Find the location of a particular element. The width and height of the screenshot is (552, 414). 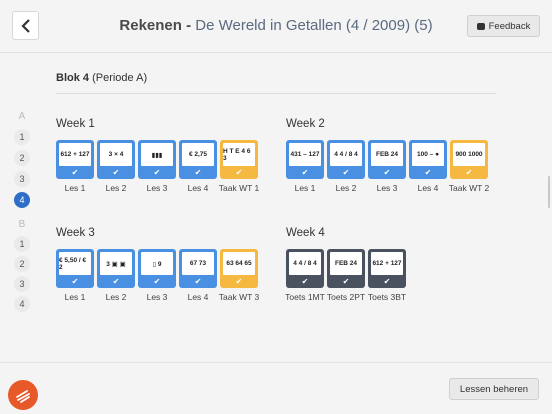

task-tile-card: 63 64 65 ✔ is located at coordinates (239, 268).